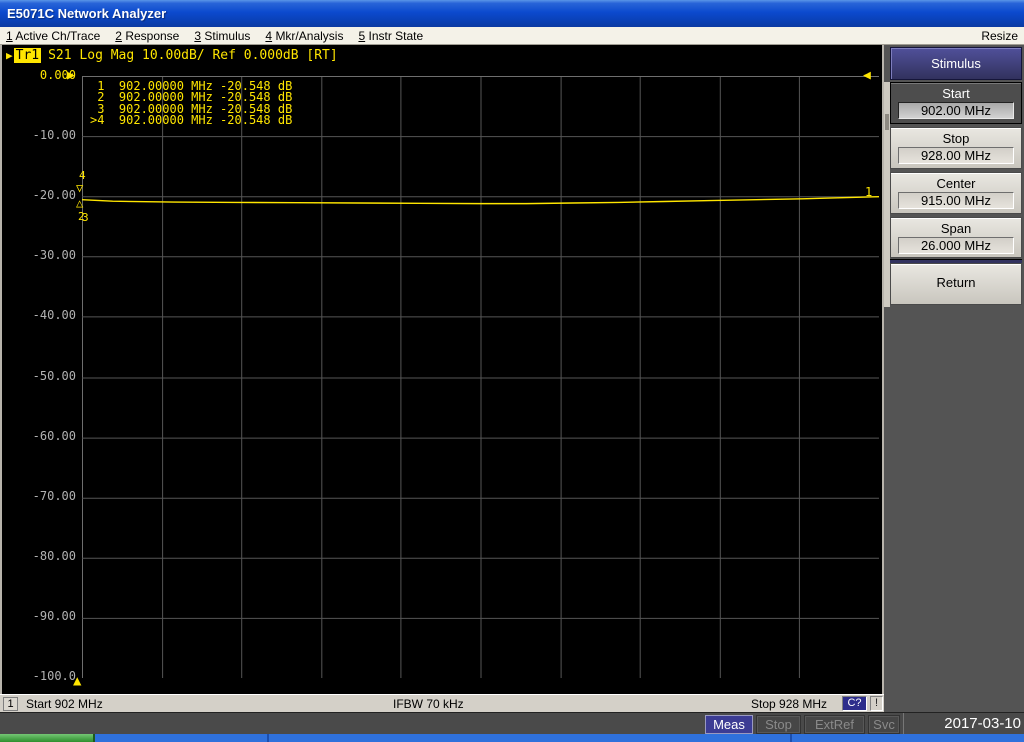 Image resolution: width=1024 pixels, height=742 pixels. Describe the element at coordinates (789, 704) in the screenshot. I see `status-stop-frequency: Stop 928 MHz` at that location.